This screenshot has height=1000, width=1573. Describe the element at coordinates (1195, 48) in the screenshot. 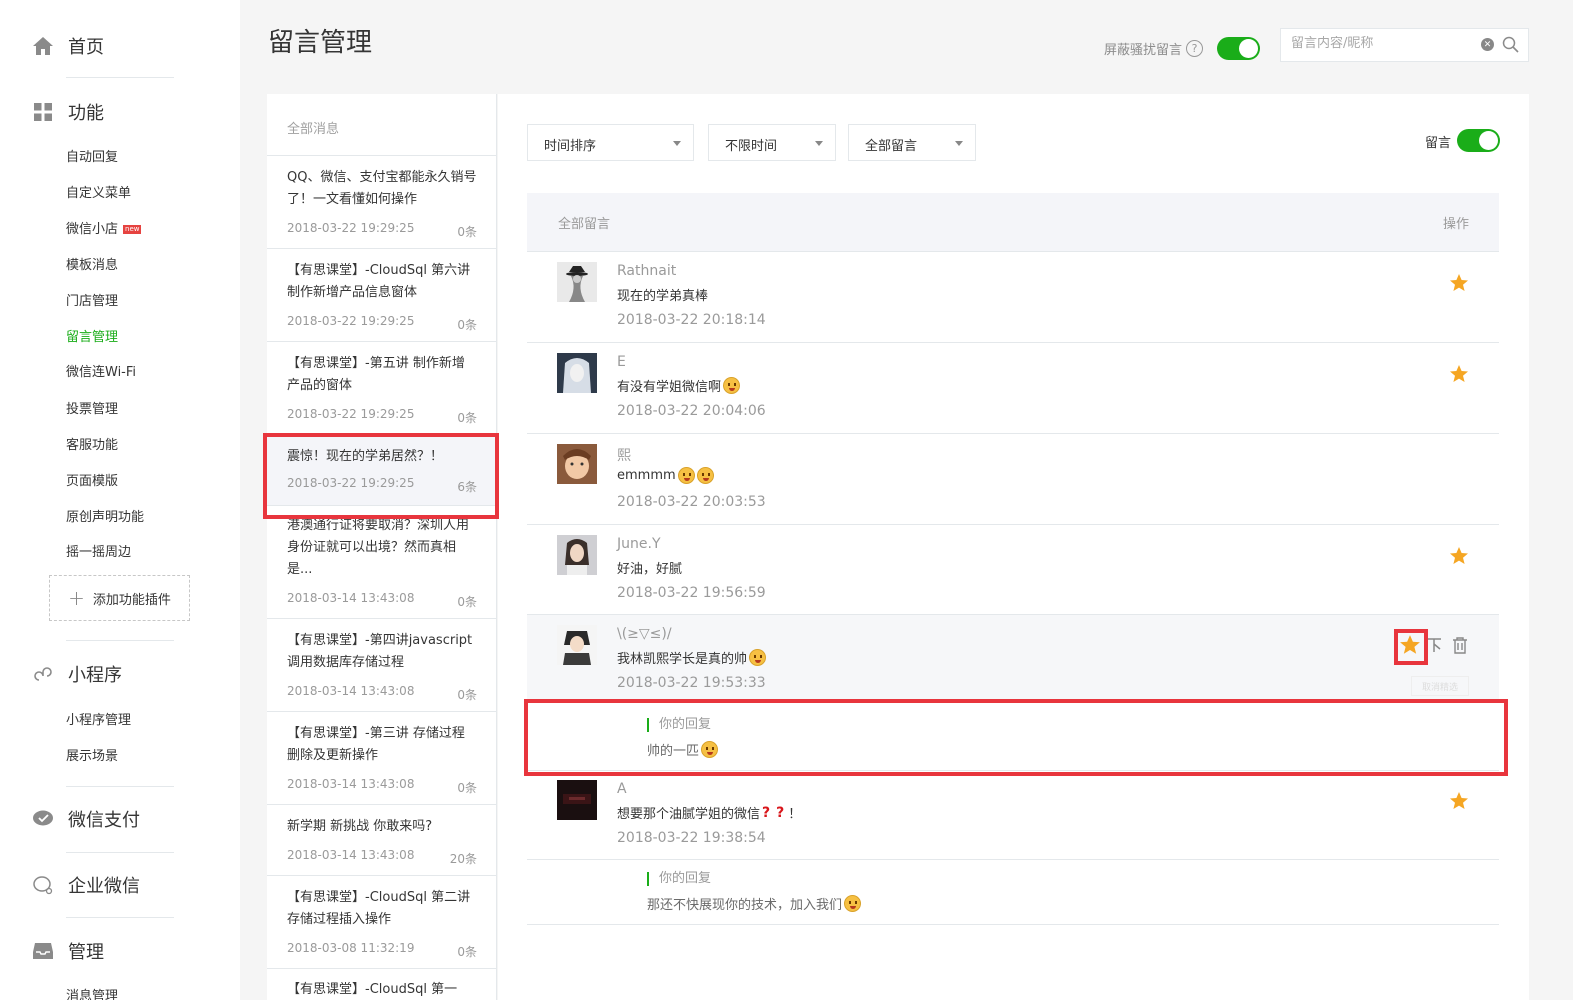

I see `help-icon: ?` at that location.